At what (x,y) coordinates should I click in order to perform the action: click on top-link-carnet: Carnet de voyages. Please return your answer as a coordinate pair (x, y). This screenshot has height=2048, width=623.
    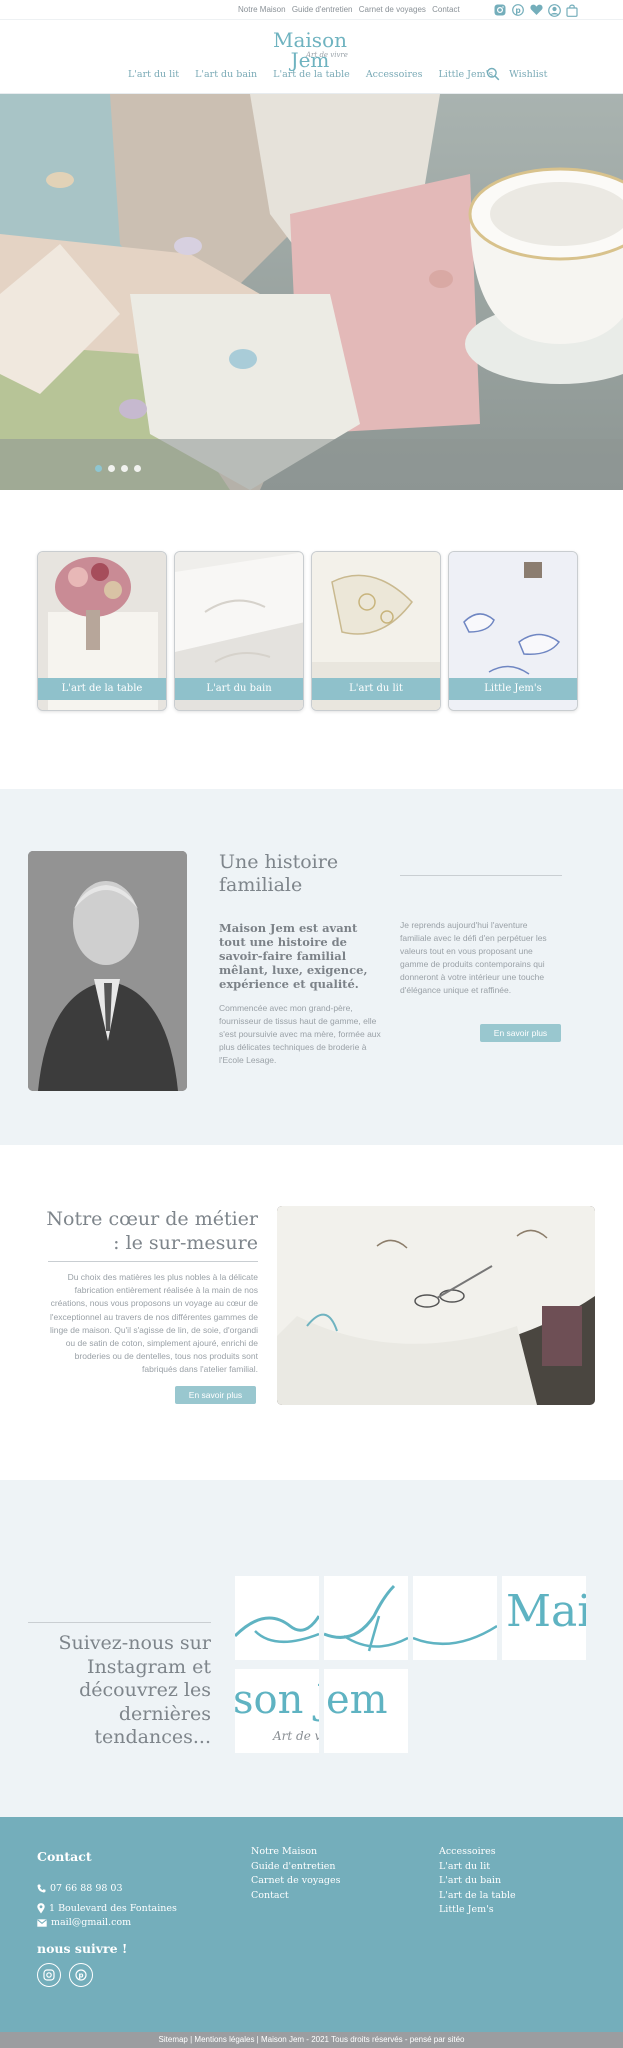
    Looking at the image, I should click on (392, 9).